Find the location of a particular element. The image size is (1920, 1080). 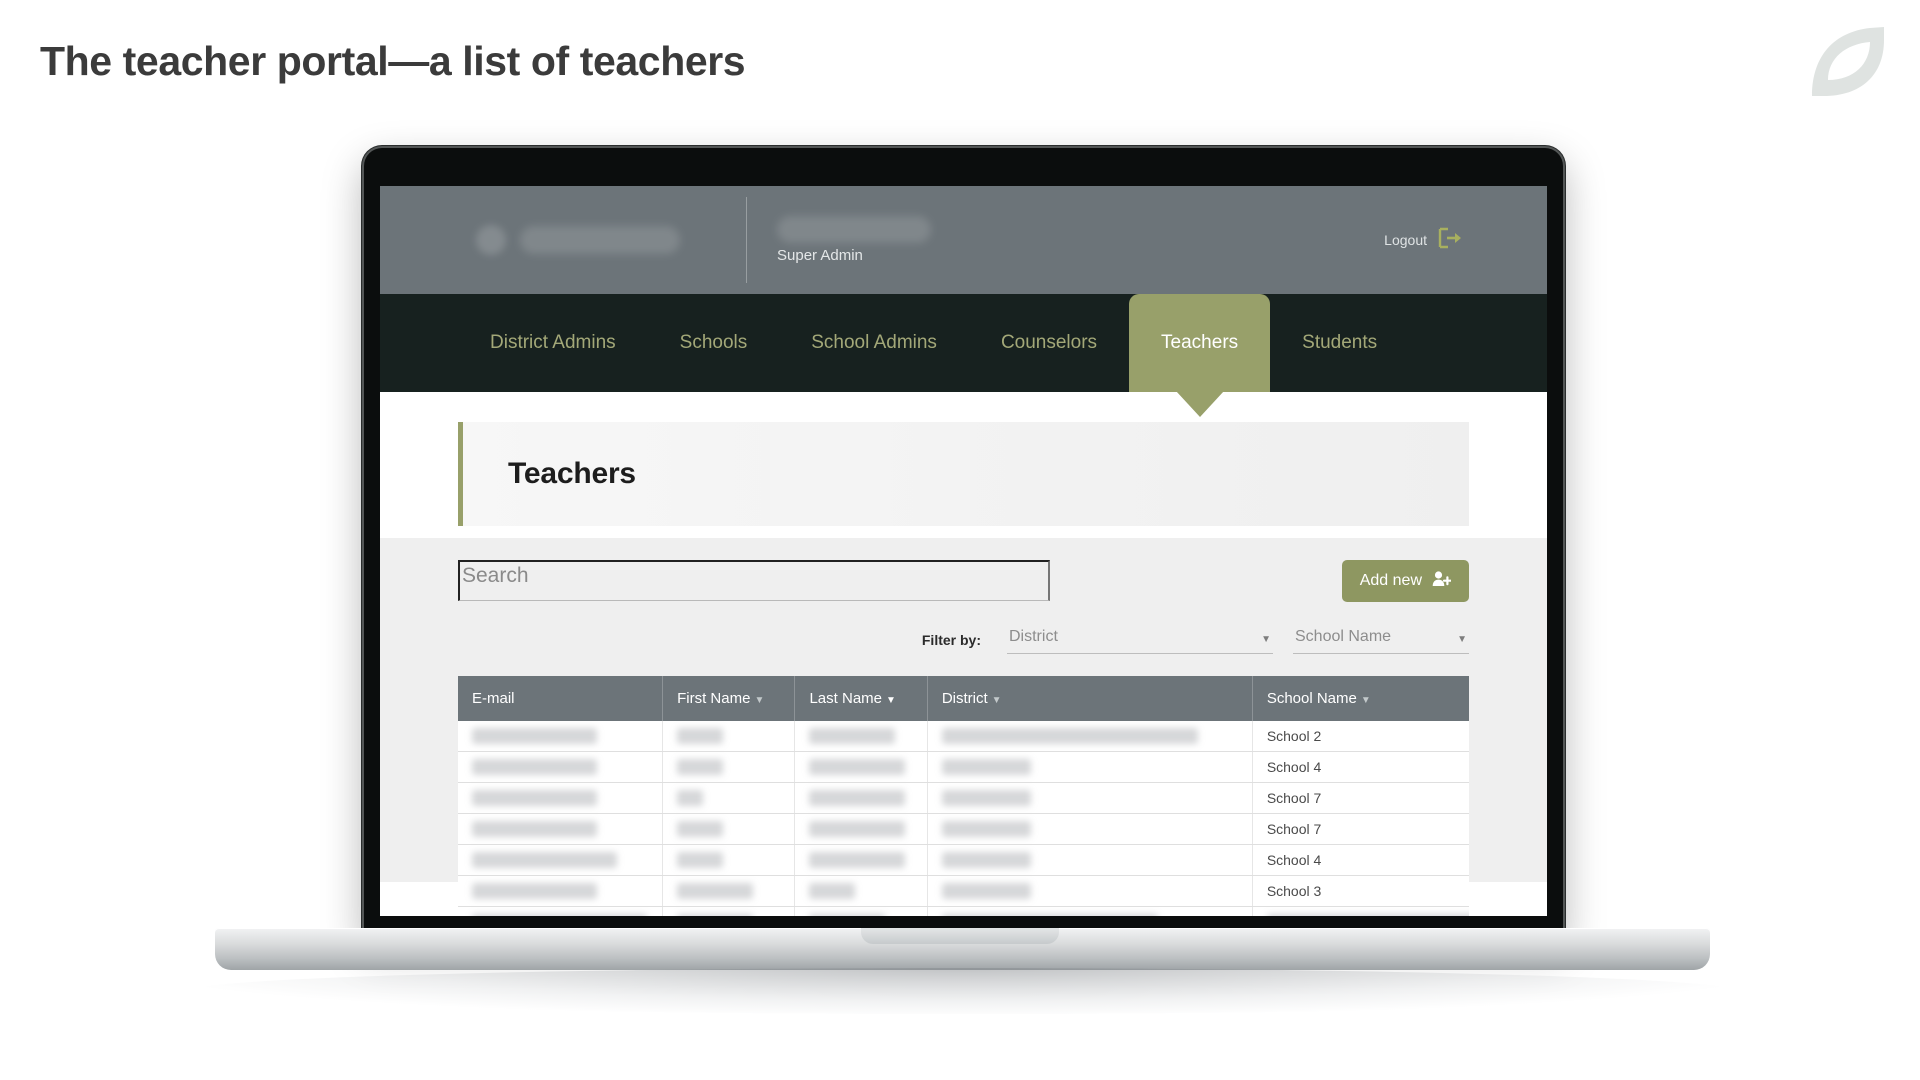

nav-label: District Admins is located at coordinates (553, 342).